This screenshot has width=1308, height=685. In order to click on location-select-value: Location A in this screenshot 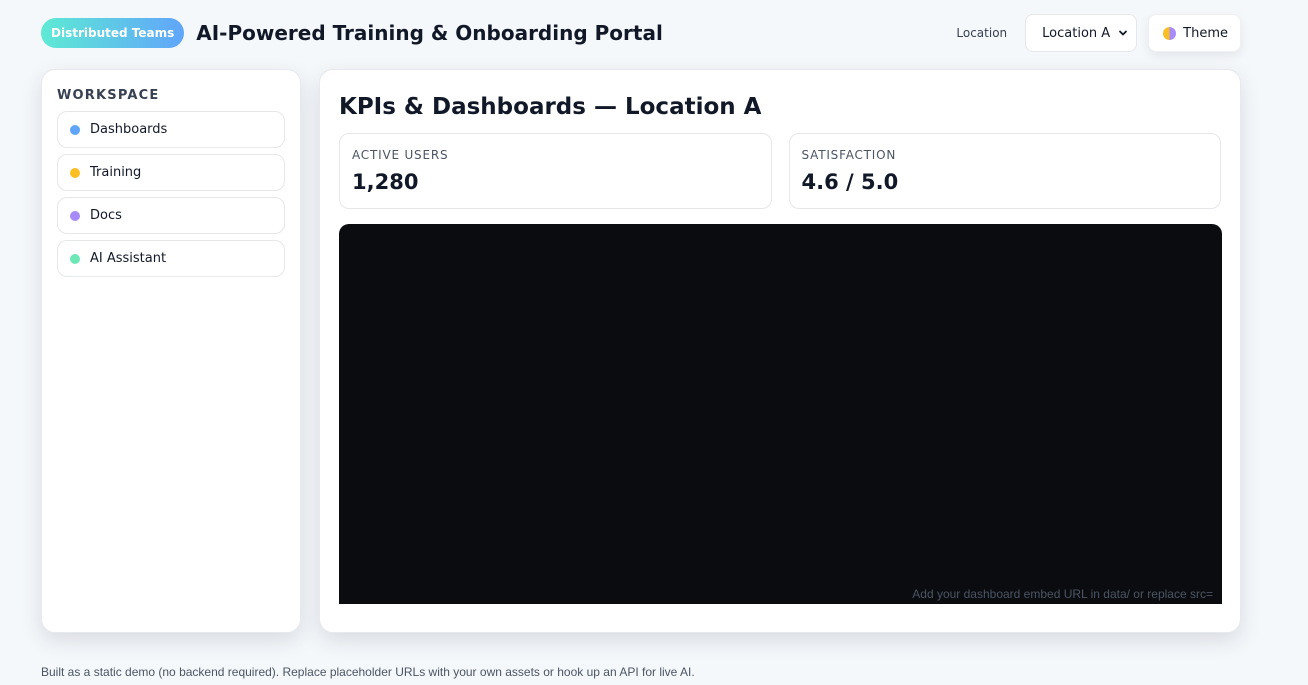, I will do `click(1076, 33)`.